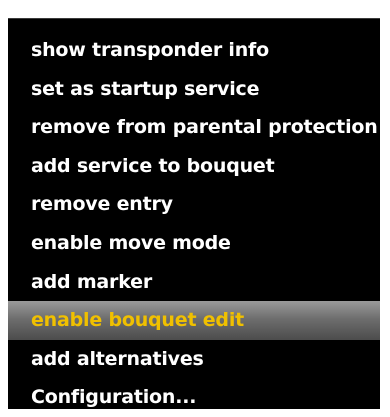 This screenshot has width=390, height=417. Describe the element at coordinates (194, 166) in the screenshot. I see `menu-item-add-service-to-bouquet: add service to bouquet` at that location.